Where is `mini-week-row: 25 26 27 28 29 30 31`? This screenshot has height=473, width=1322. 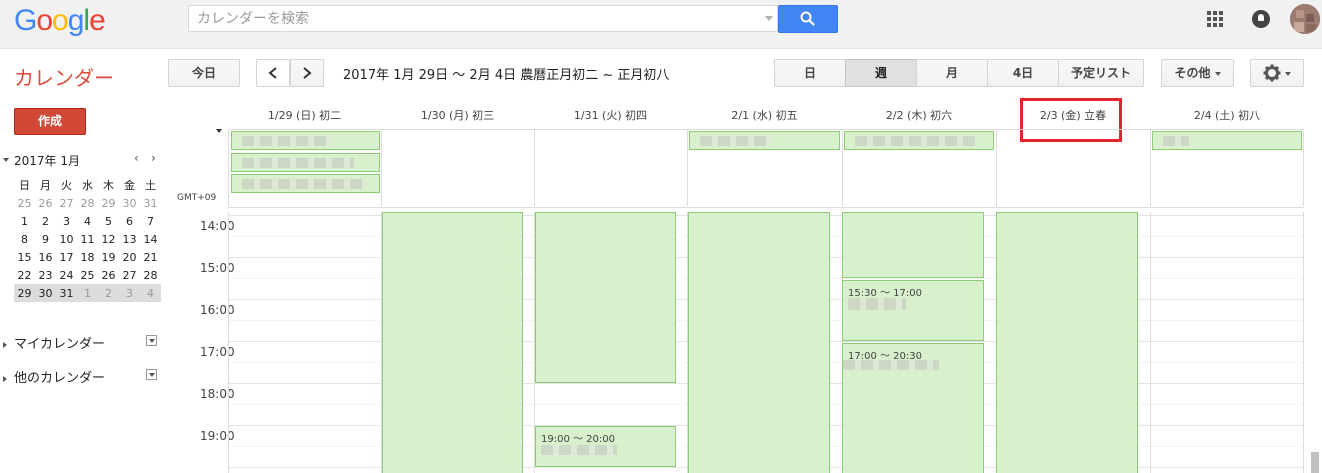
mini-week-row: 25 26 27 28 29 30 31 is located at coordinates (87, 203).